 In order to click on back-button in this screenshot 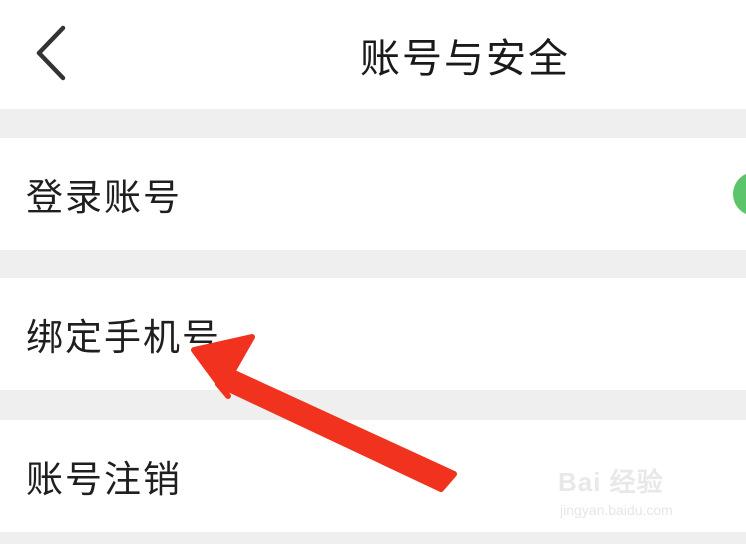, I will do `click(50, 55)`.